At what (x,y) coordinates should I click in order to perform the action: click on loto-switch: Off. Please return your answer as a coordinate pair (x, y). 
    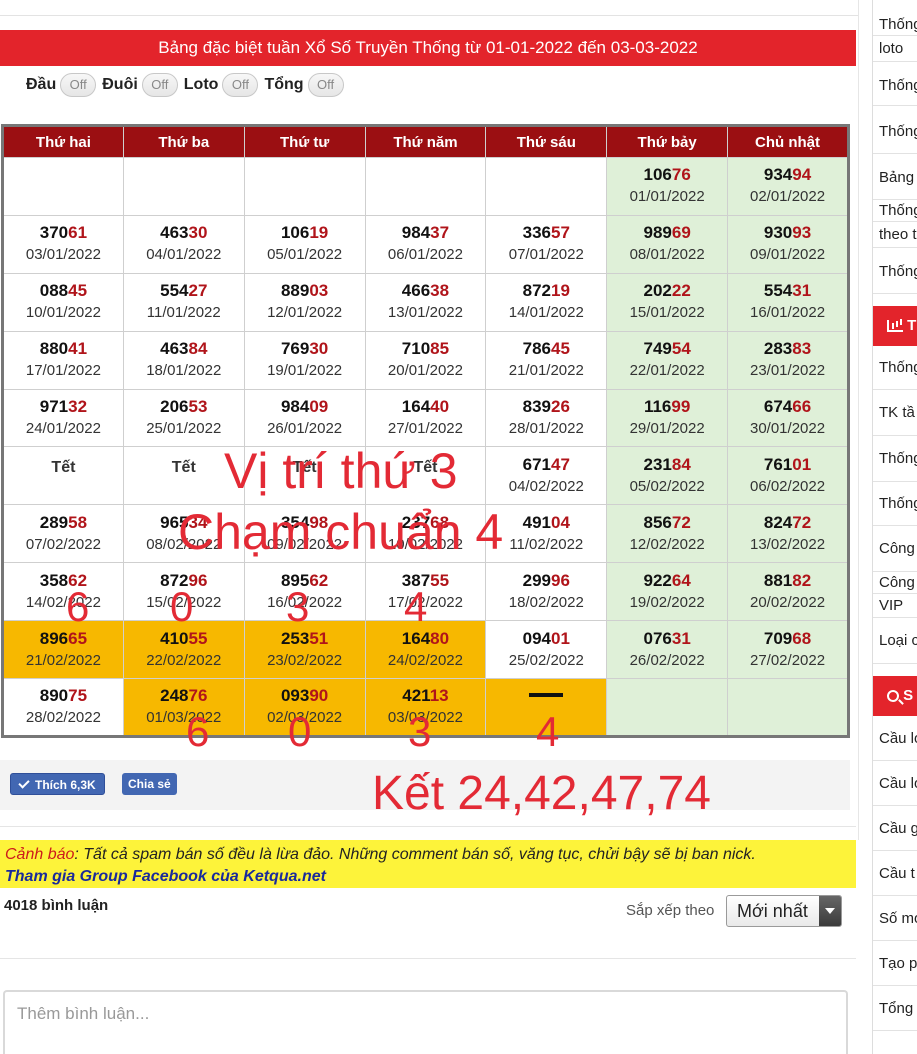
    Looking at the image, I should click on (240, 85).